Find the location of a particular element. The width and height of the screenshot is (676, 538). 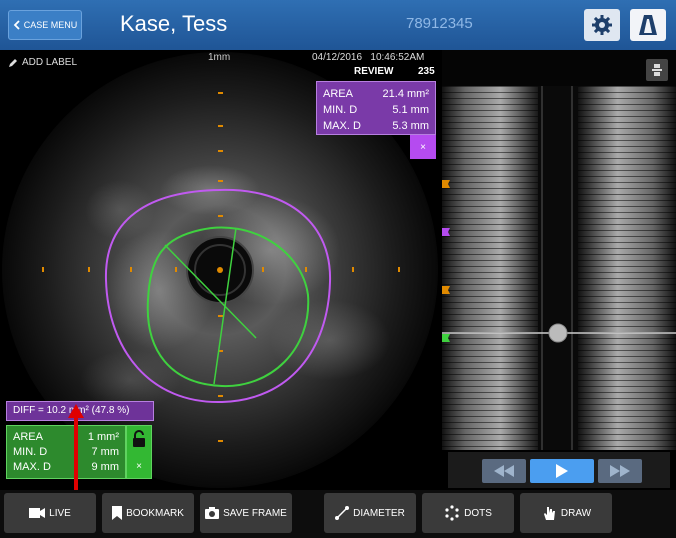

lock-open-icon is located at coordinates (139, 438).